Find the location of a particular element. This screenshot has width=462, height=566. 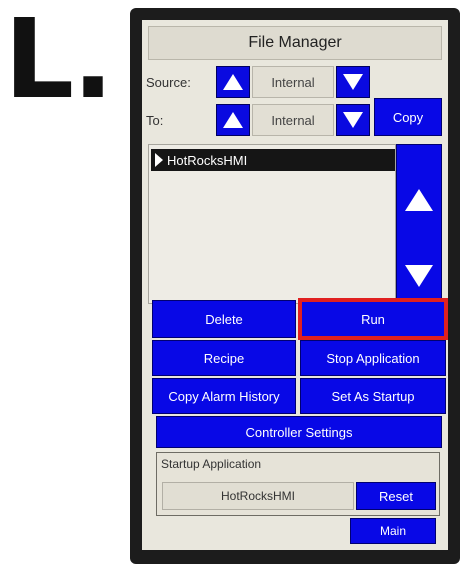

scroll-down-button is located at coordinates (419, 278).